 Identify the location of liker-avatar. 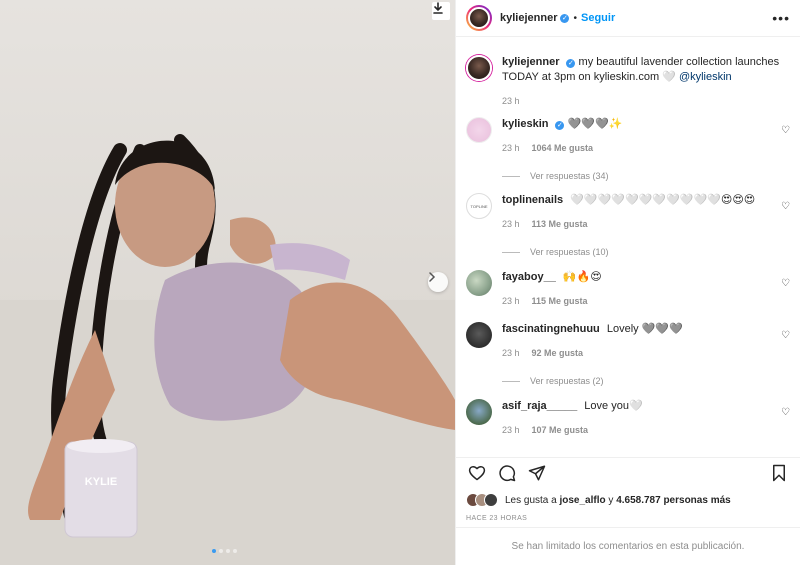
(491, 500).